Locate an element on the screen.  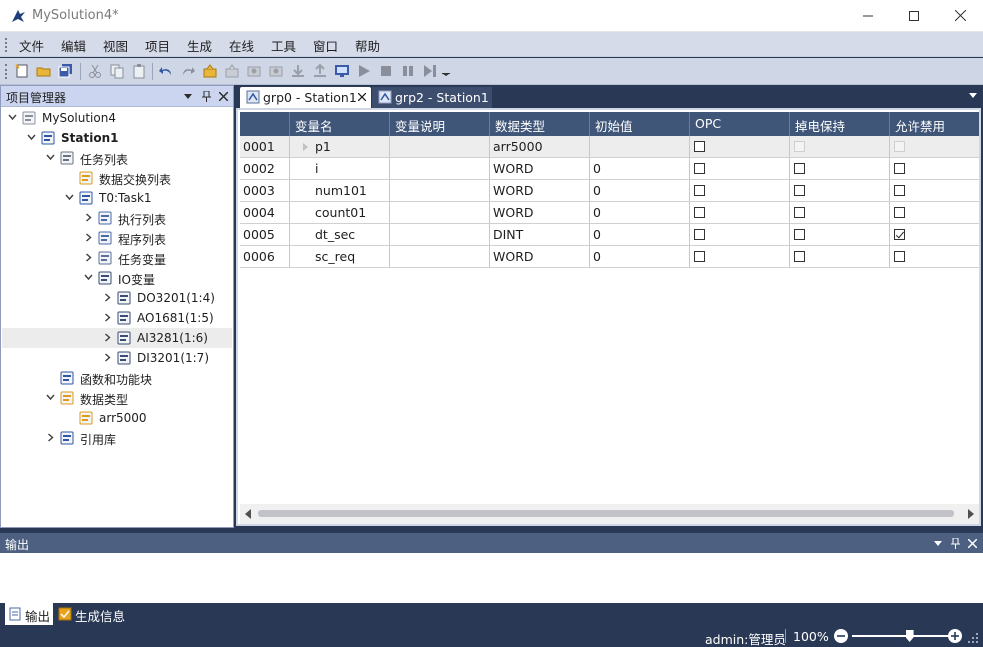
header-initial-value: 初始值 is located at coordinates (640, 124).